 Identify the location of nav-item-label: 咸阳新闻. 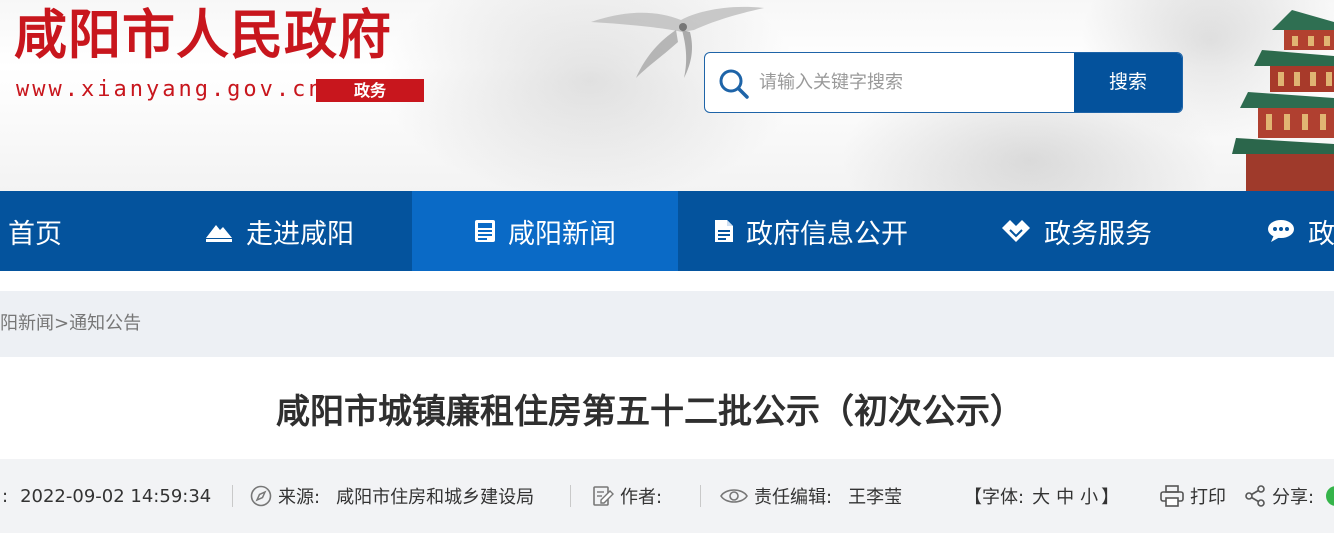
(562, 234).